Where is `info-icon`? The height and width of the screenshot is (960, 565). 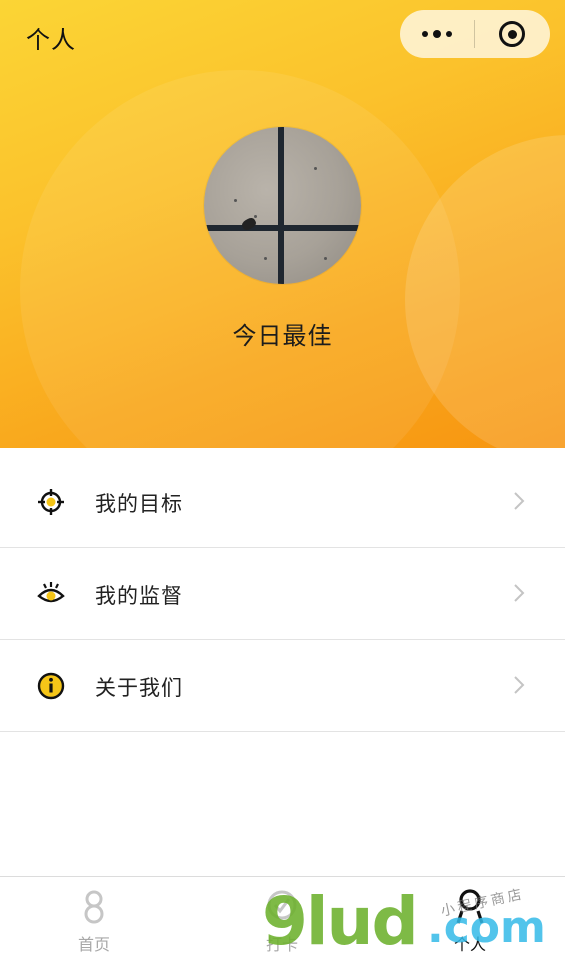
info-icon is located at coordinates (51, 686).